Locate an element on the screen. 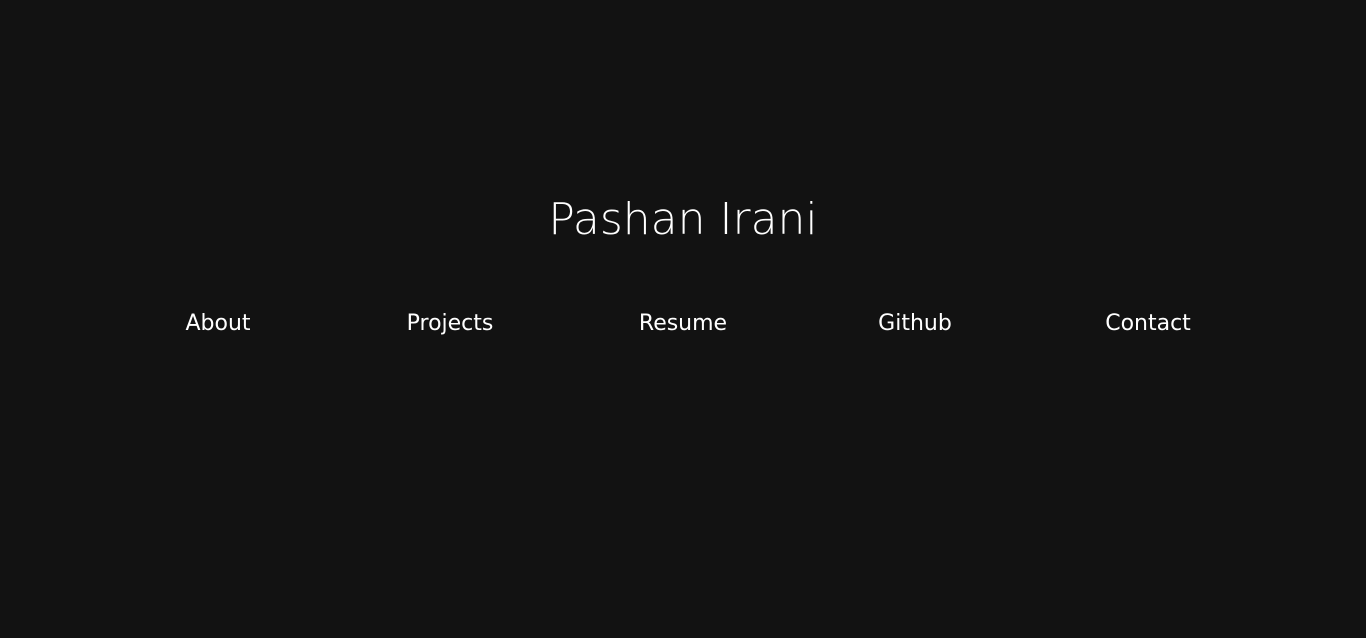 This screenshot has height=638, width=1366. nav-link-about: About is located at coordinates (218, 324).